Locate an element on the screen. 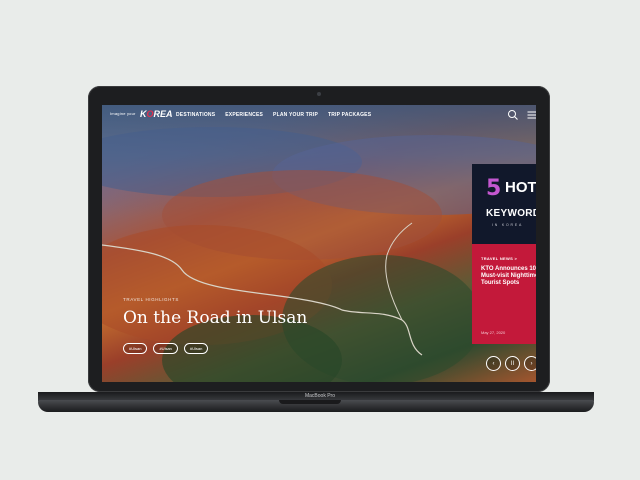 This screenshot has width=640, height=480. logo-o: O is located at coordinates (150, 114).